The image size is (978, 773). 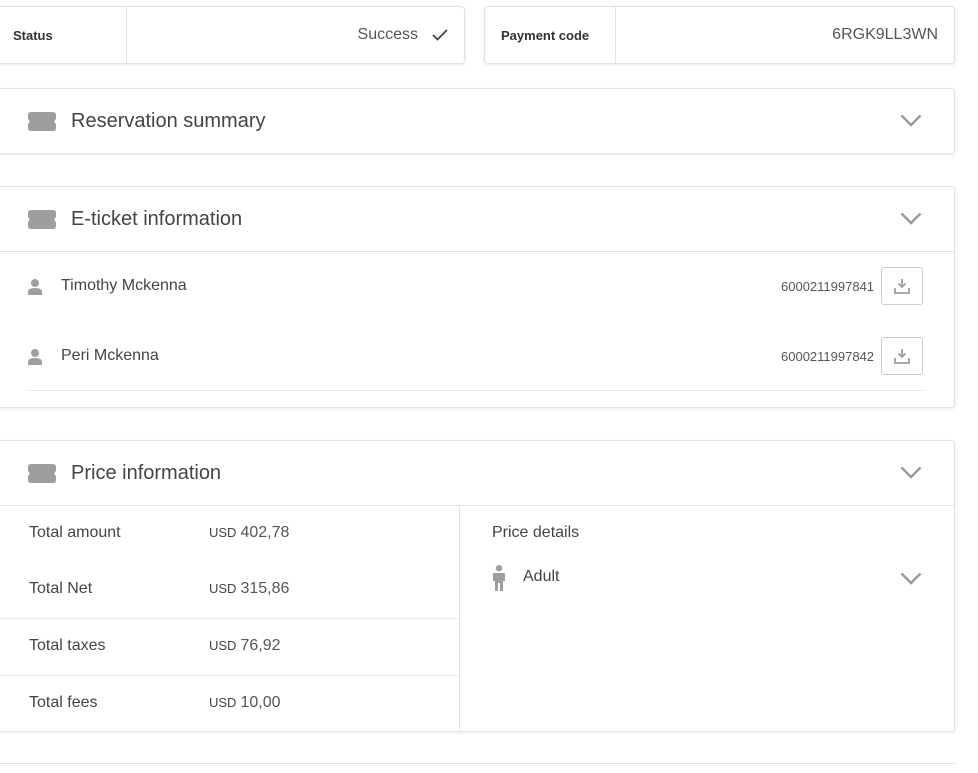 I want to click on status-label: Status, so click(x=63, y=35).